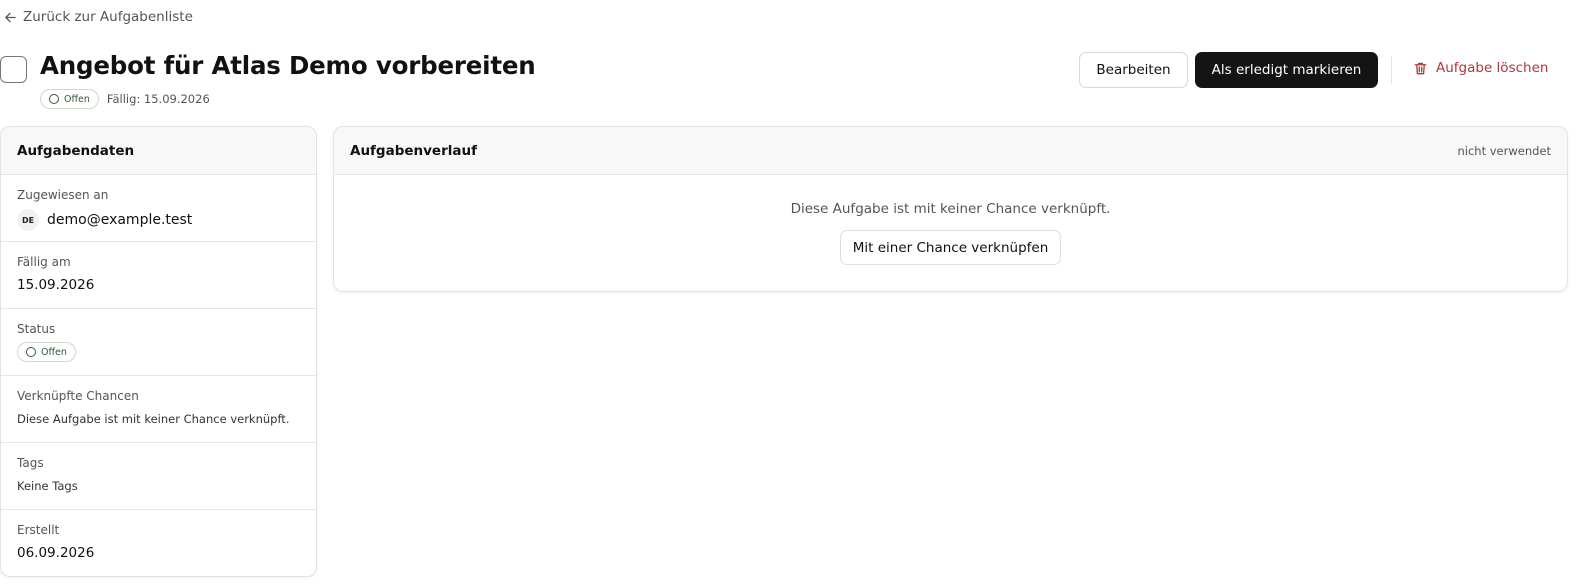  Describe the element at coordinates (950, 151) in the screenshot. I see `task-history-header: Aufgabenverlauf nicht verwendet` at that location.